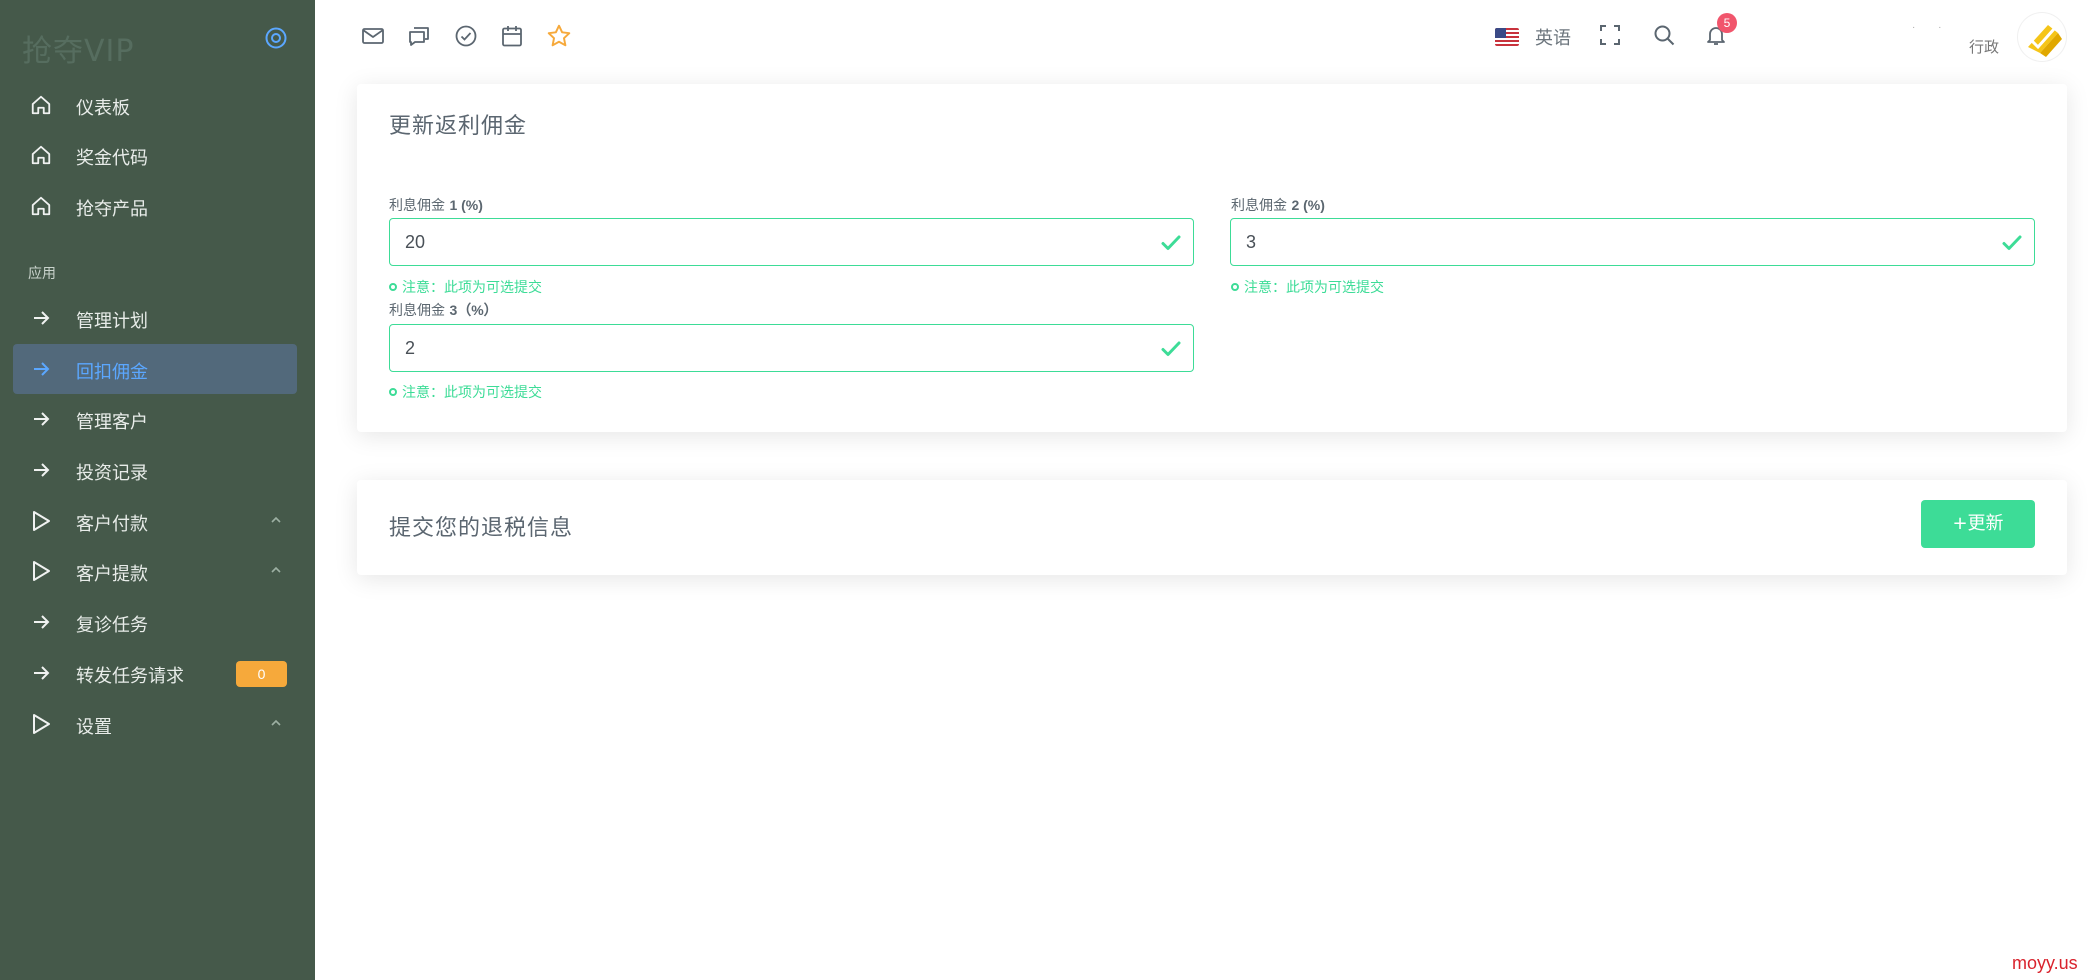 The height and width of the screenshot is (980, 2095). What do you see at coordinates (559, 36) in the screenshot?
I see `star-icon` at bounding box center [559, 36].